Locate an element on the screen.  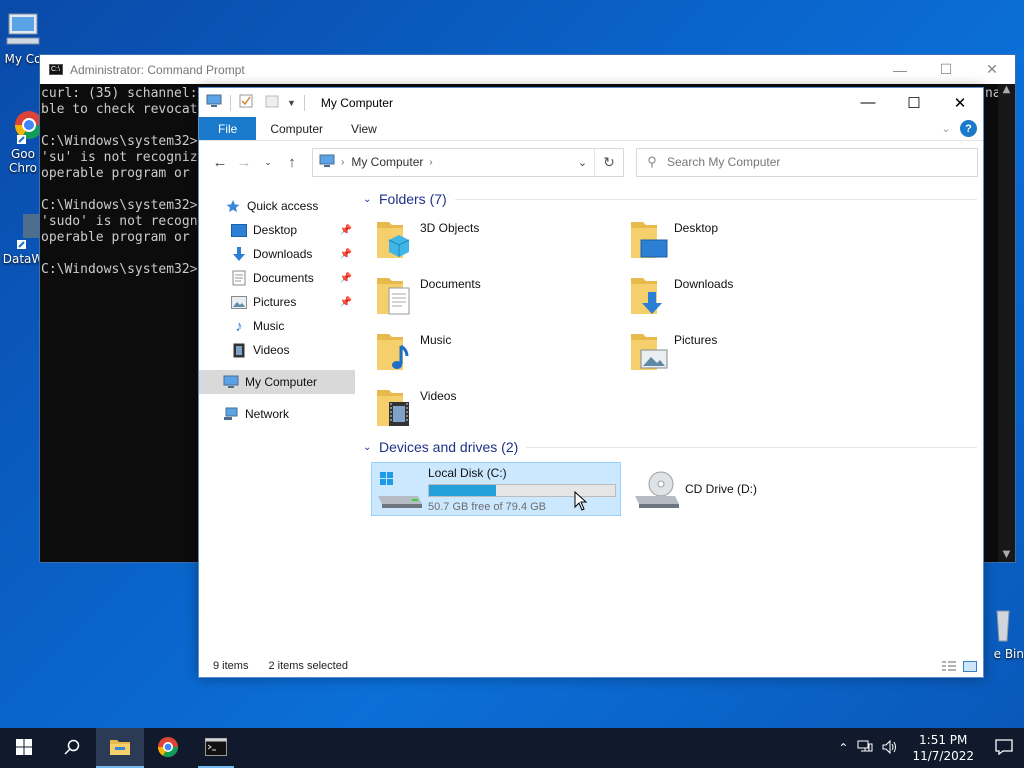
tab-file: File is located at coordinates (228, 128).